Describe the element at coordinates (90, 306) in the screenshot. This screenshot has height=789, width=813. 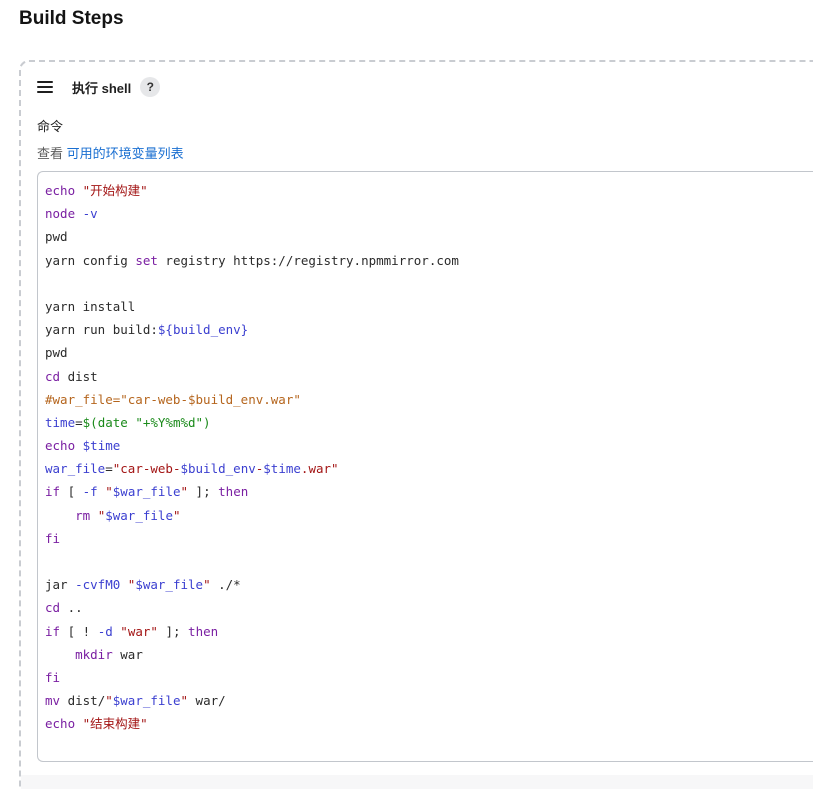
I see `code-token: yarn install` at that location.